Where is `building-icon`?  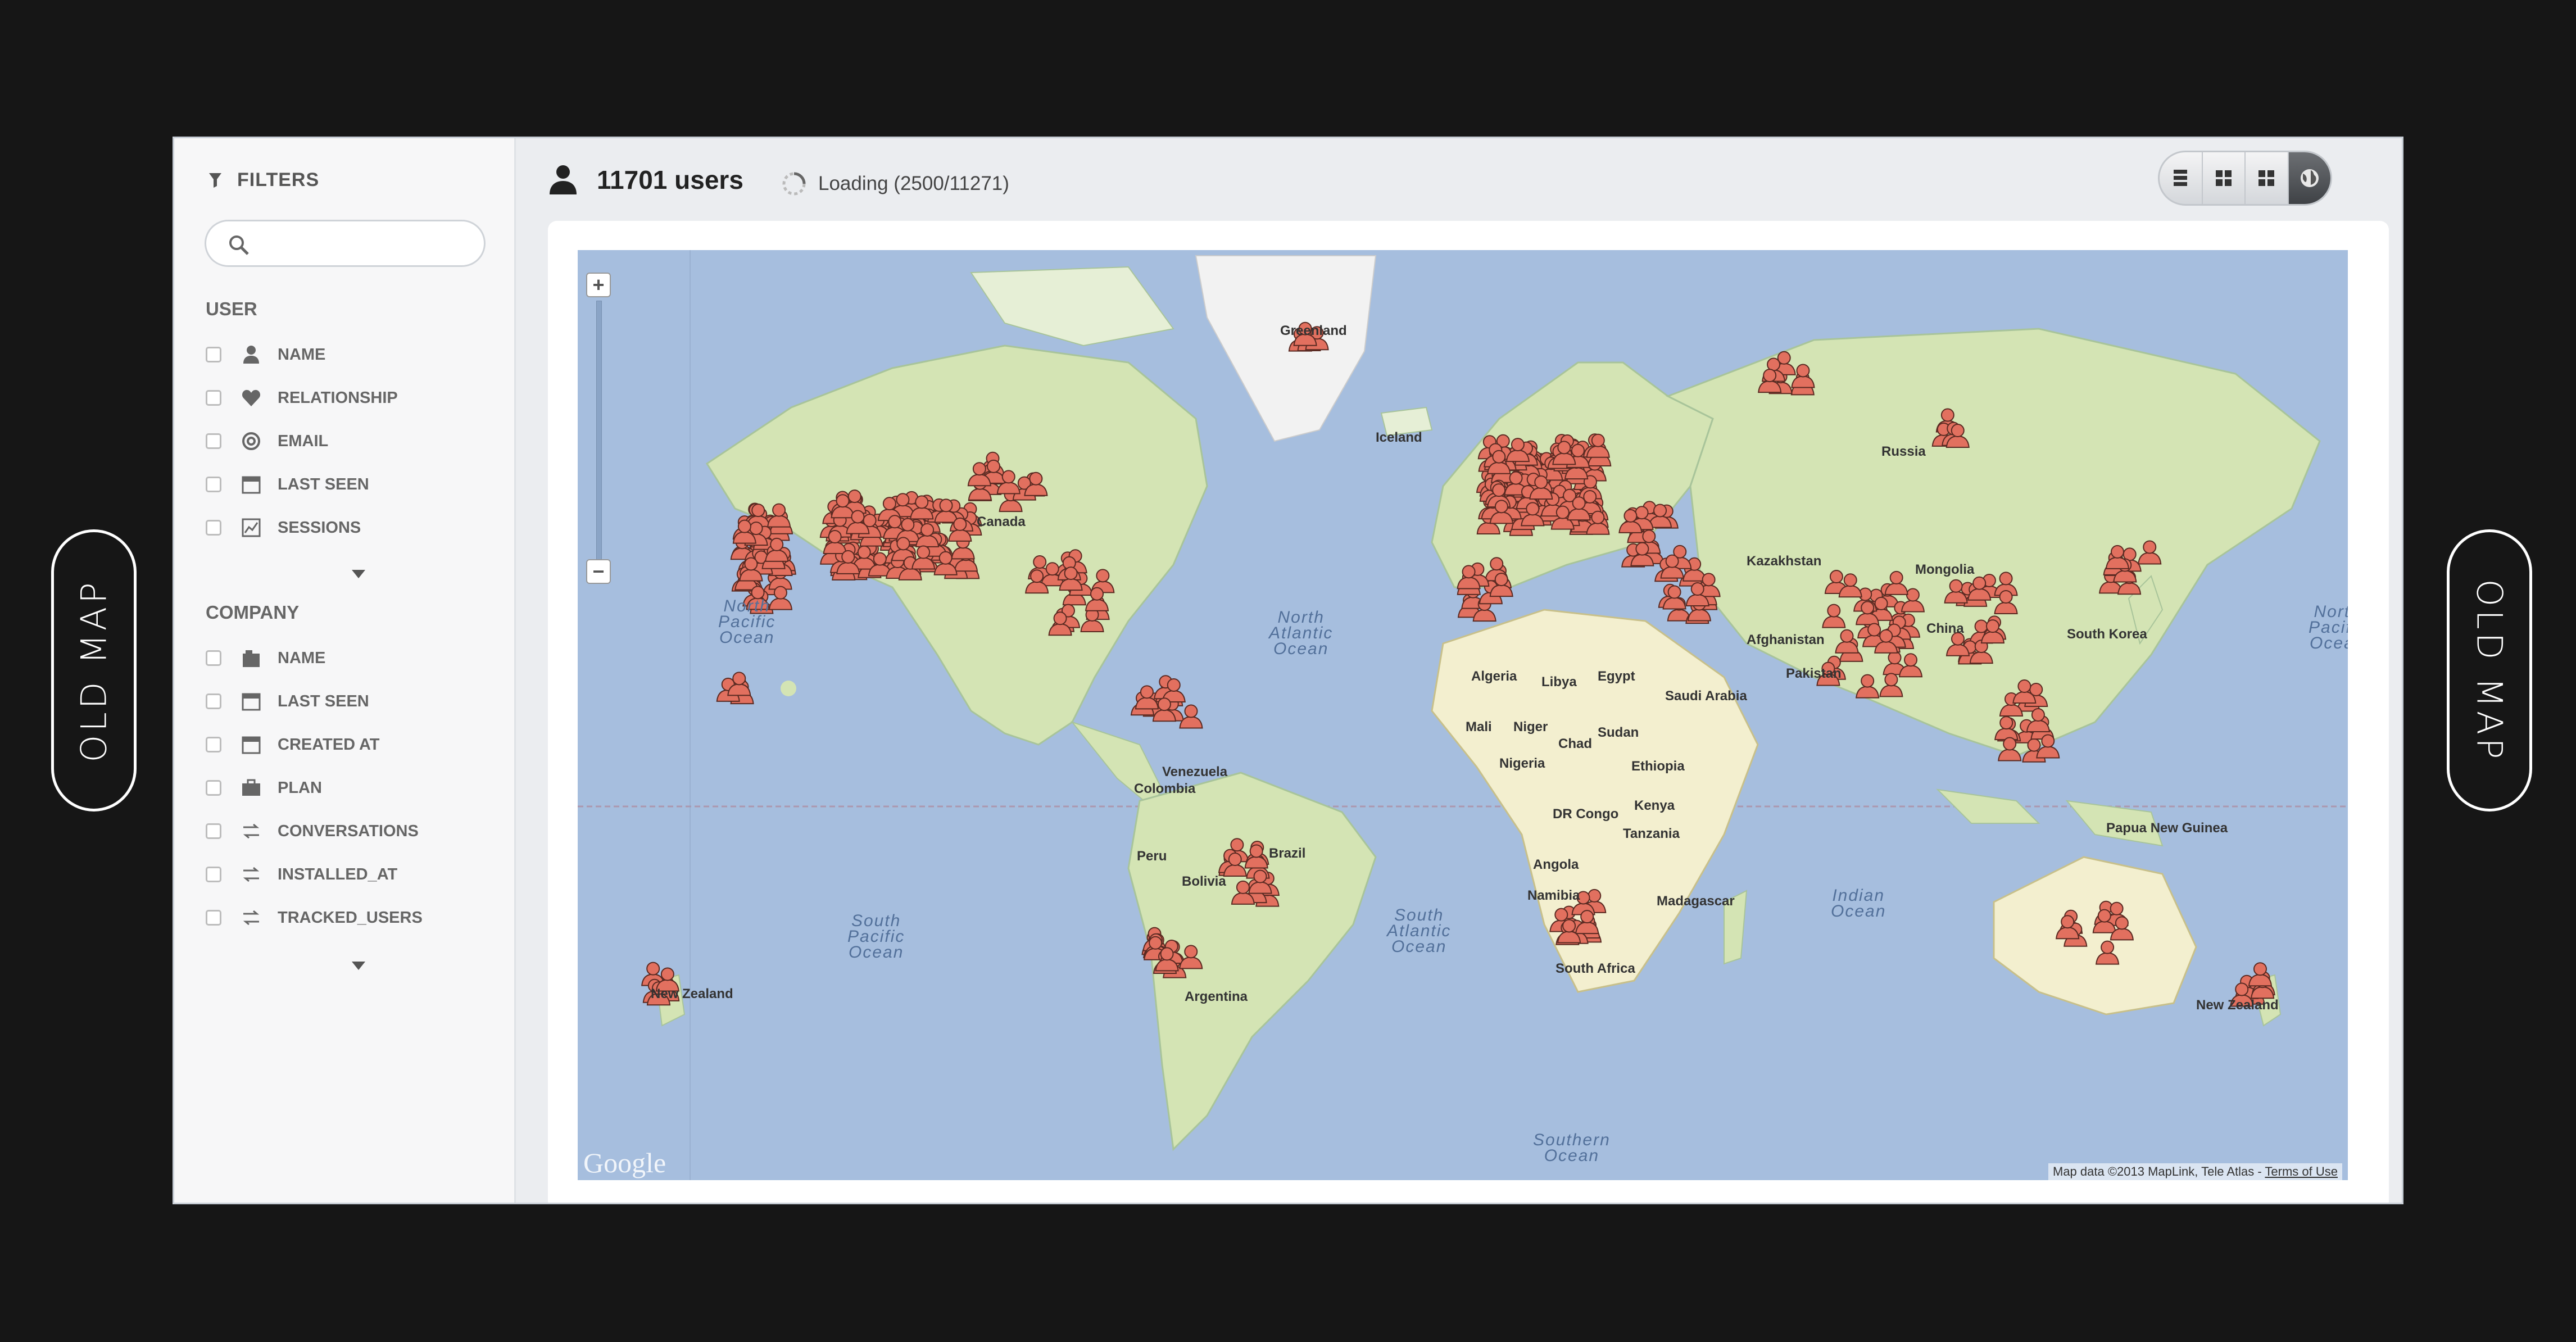
building-icon is located at coordinates (251, 658).